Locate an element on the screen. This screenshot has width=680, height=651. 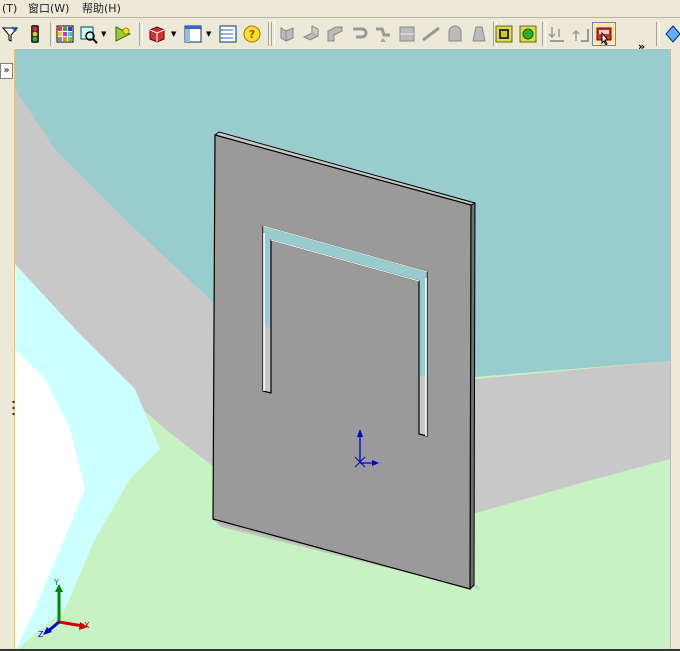
appearance-cube-icon is located at coordinates (157, 34).